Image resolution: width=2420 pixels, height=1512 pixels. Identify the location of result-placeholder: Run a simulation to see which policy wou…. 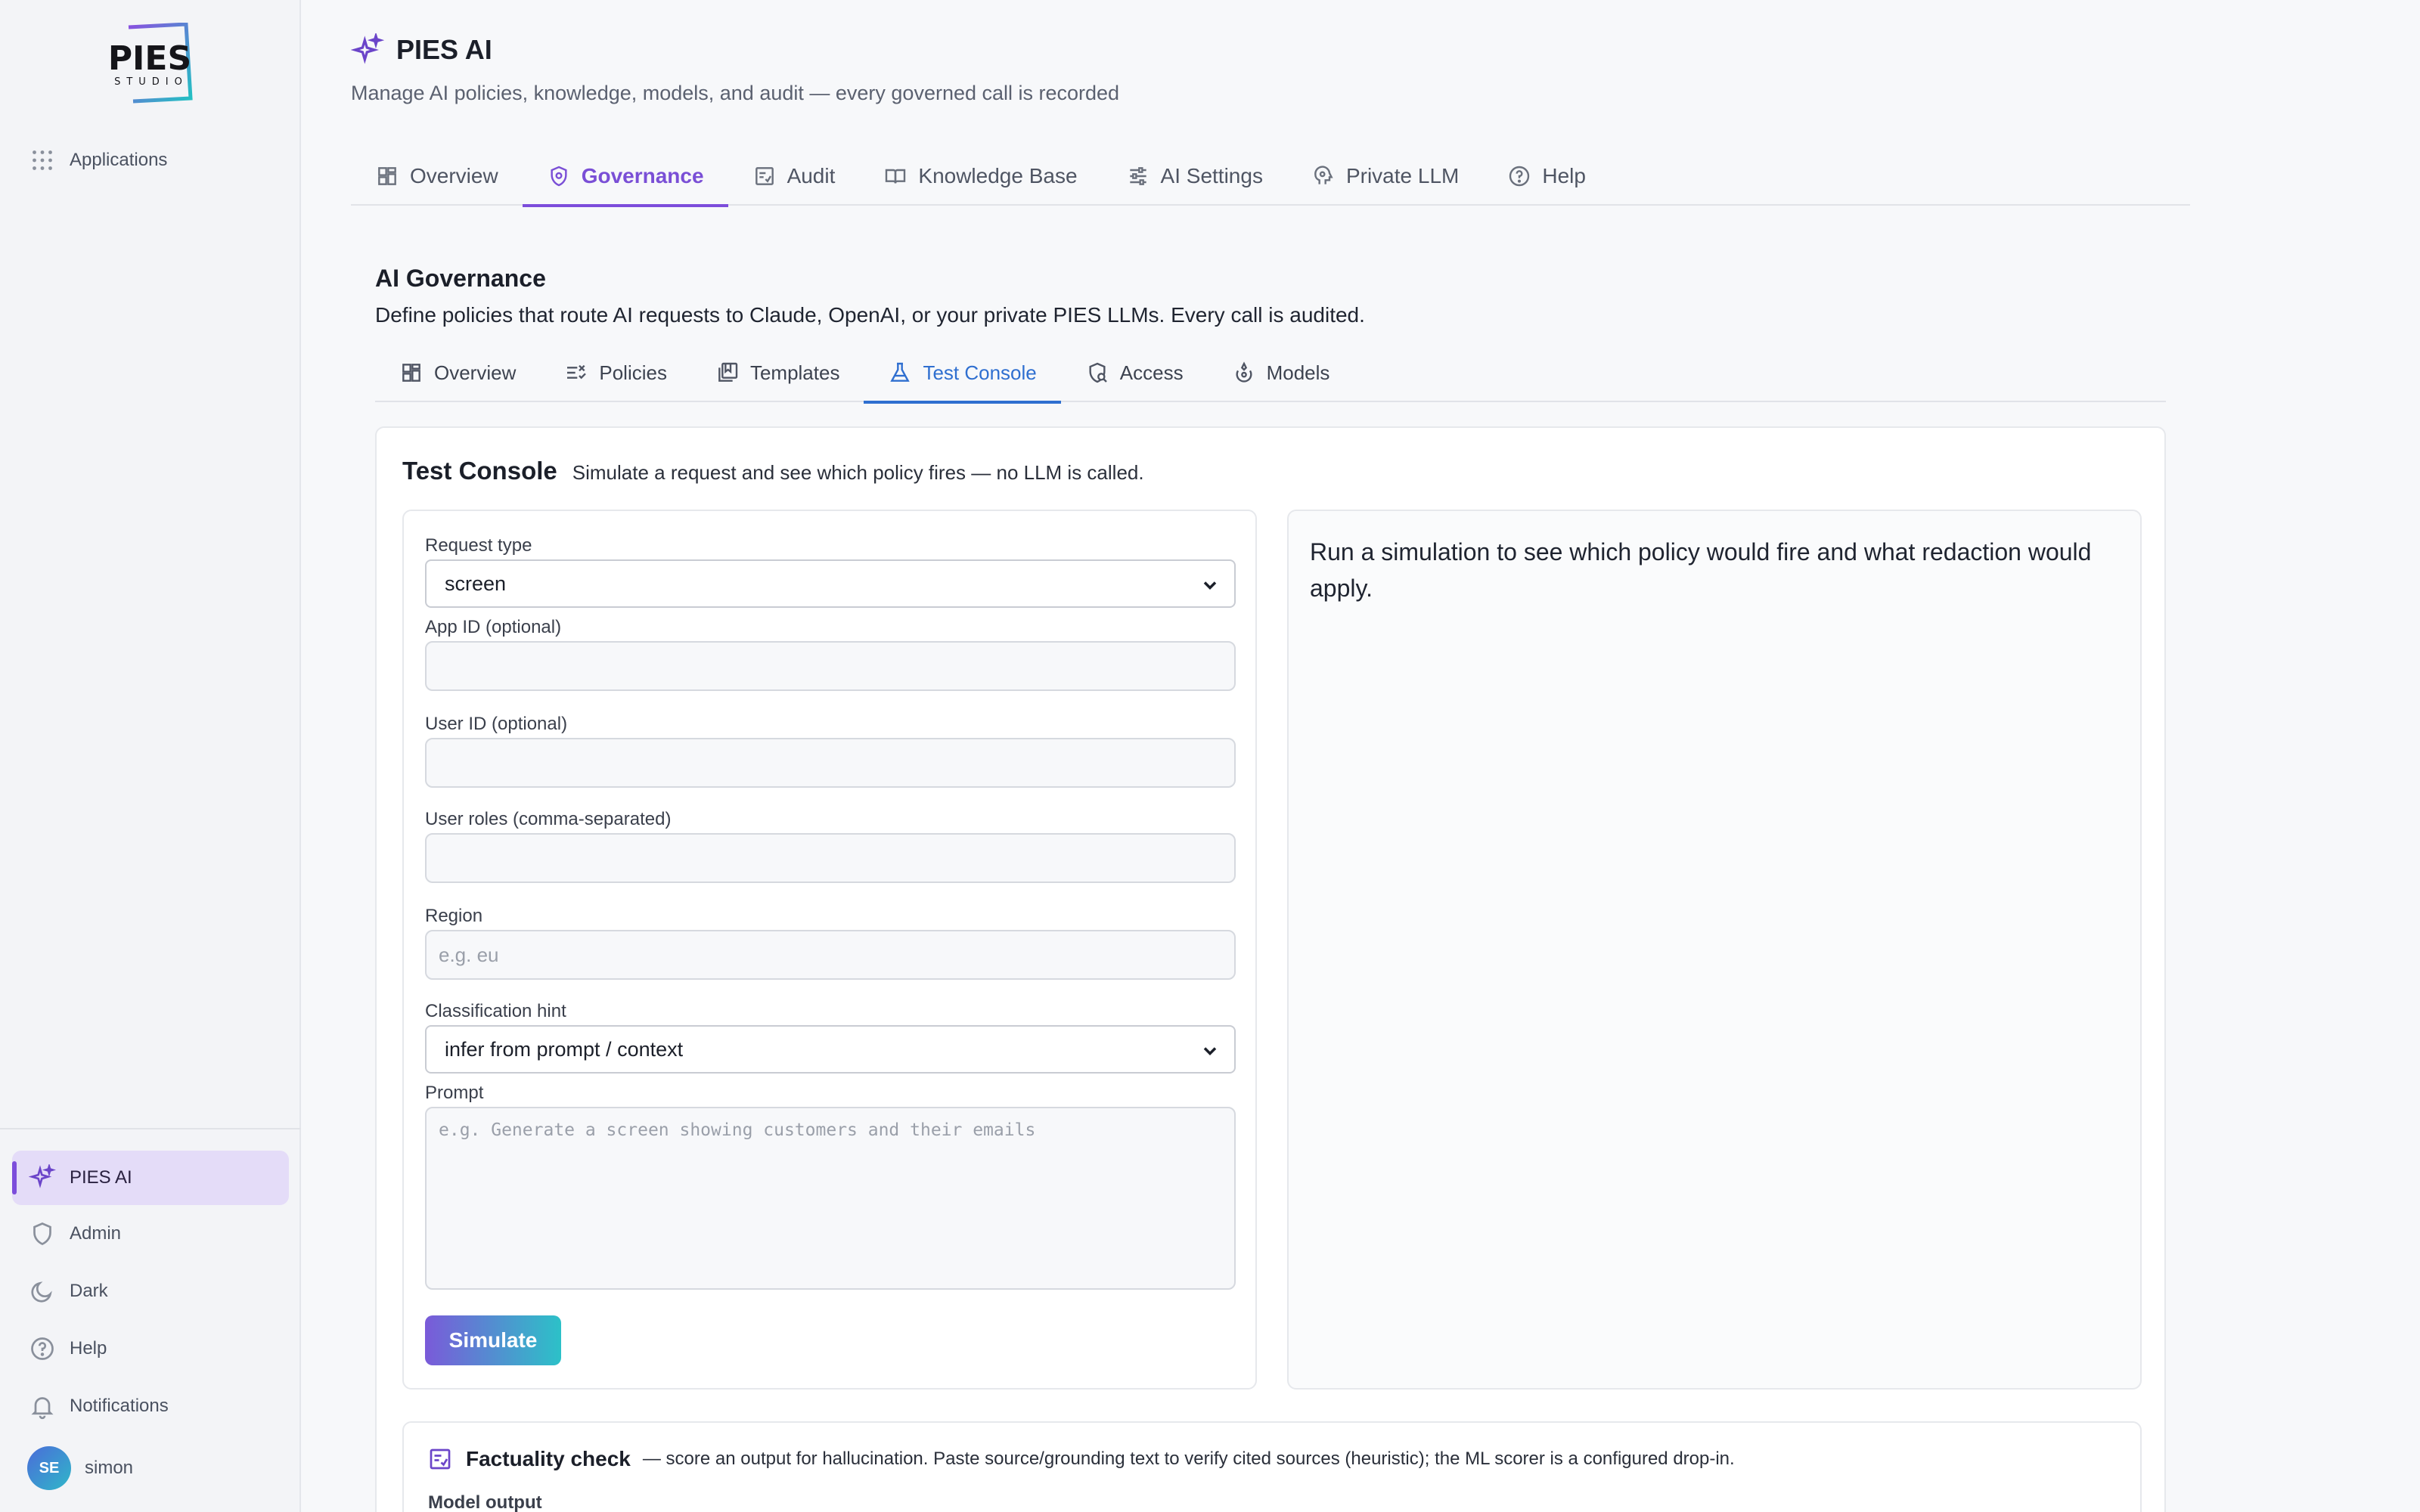
(1701, 570).